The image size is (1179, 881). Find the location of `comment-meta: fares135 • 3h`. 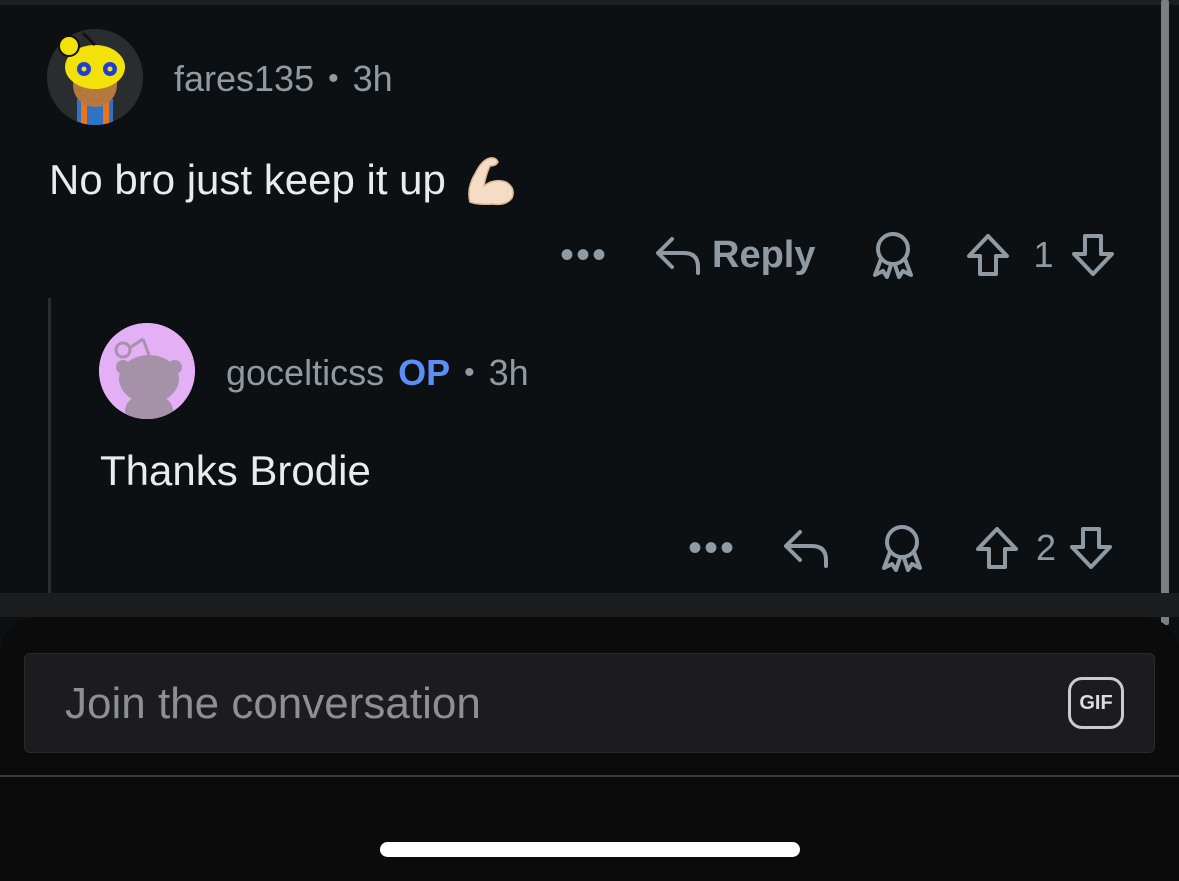

comment-meta: fares135 • 3h is located at coordinates (283, 79).